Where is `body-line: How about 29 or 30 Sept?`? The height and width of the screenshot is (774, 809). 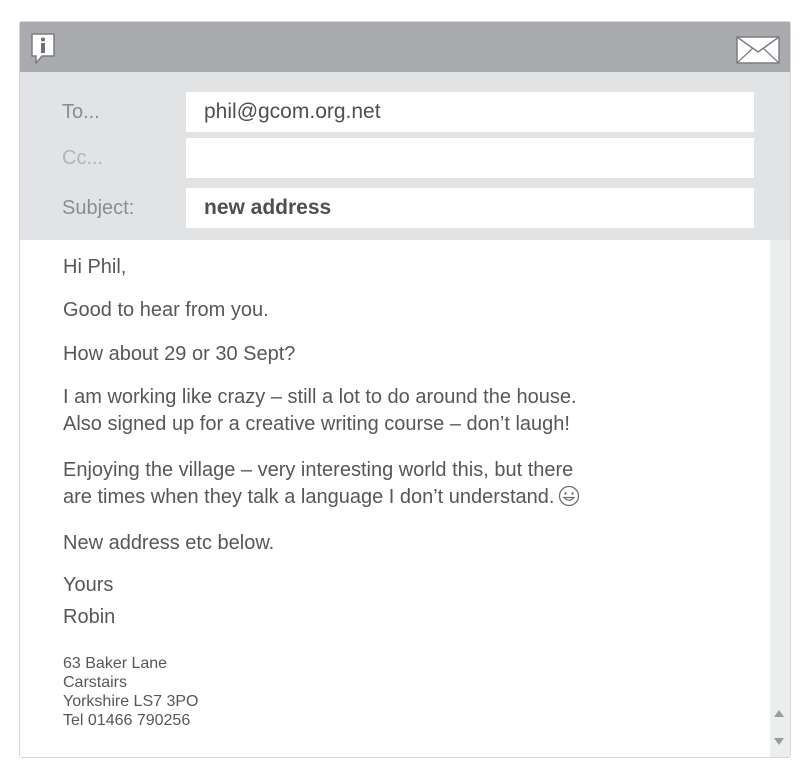 body-line: How about 29 or 30 Sept? is located at coordinates (179, 354).